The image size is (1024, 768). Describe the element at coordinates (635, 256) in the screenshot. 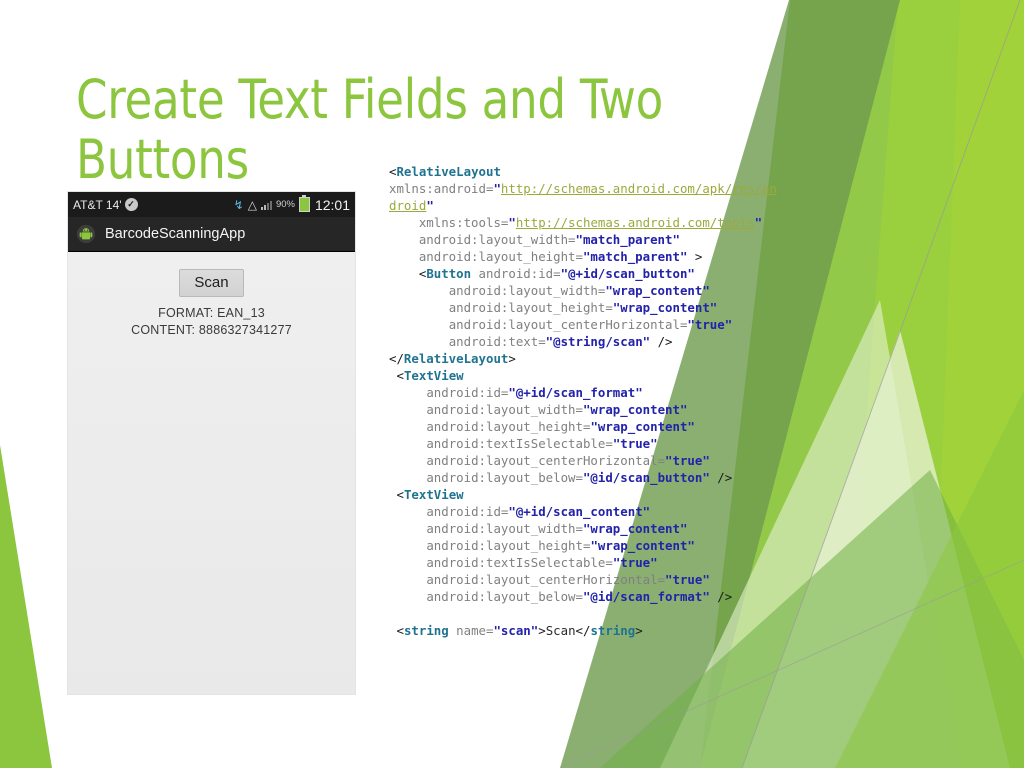

I see `code-token-val: "match_parent"` at that location.